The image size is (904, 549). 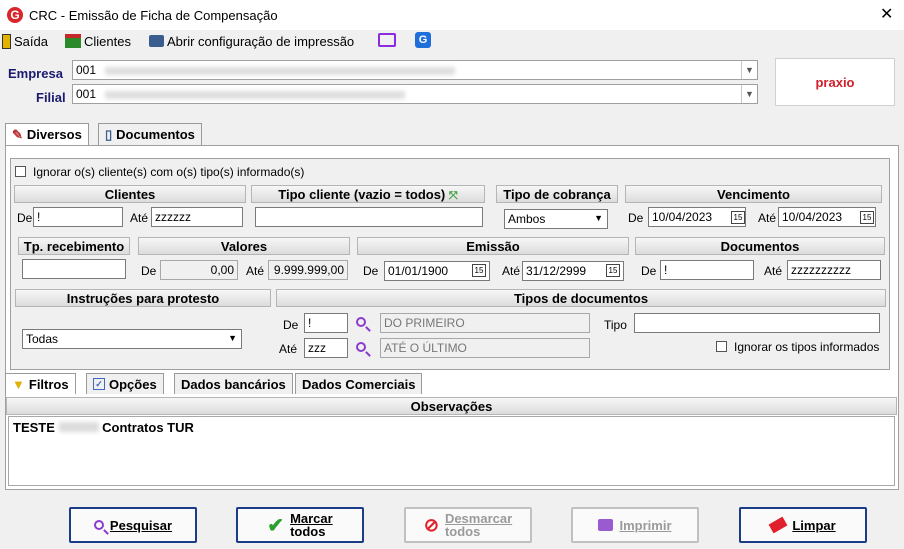 I want to click on clientes-de-input: !, so click(x=78, y=217).